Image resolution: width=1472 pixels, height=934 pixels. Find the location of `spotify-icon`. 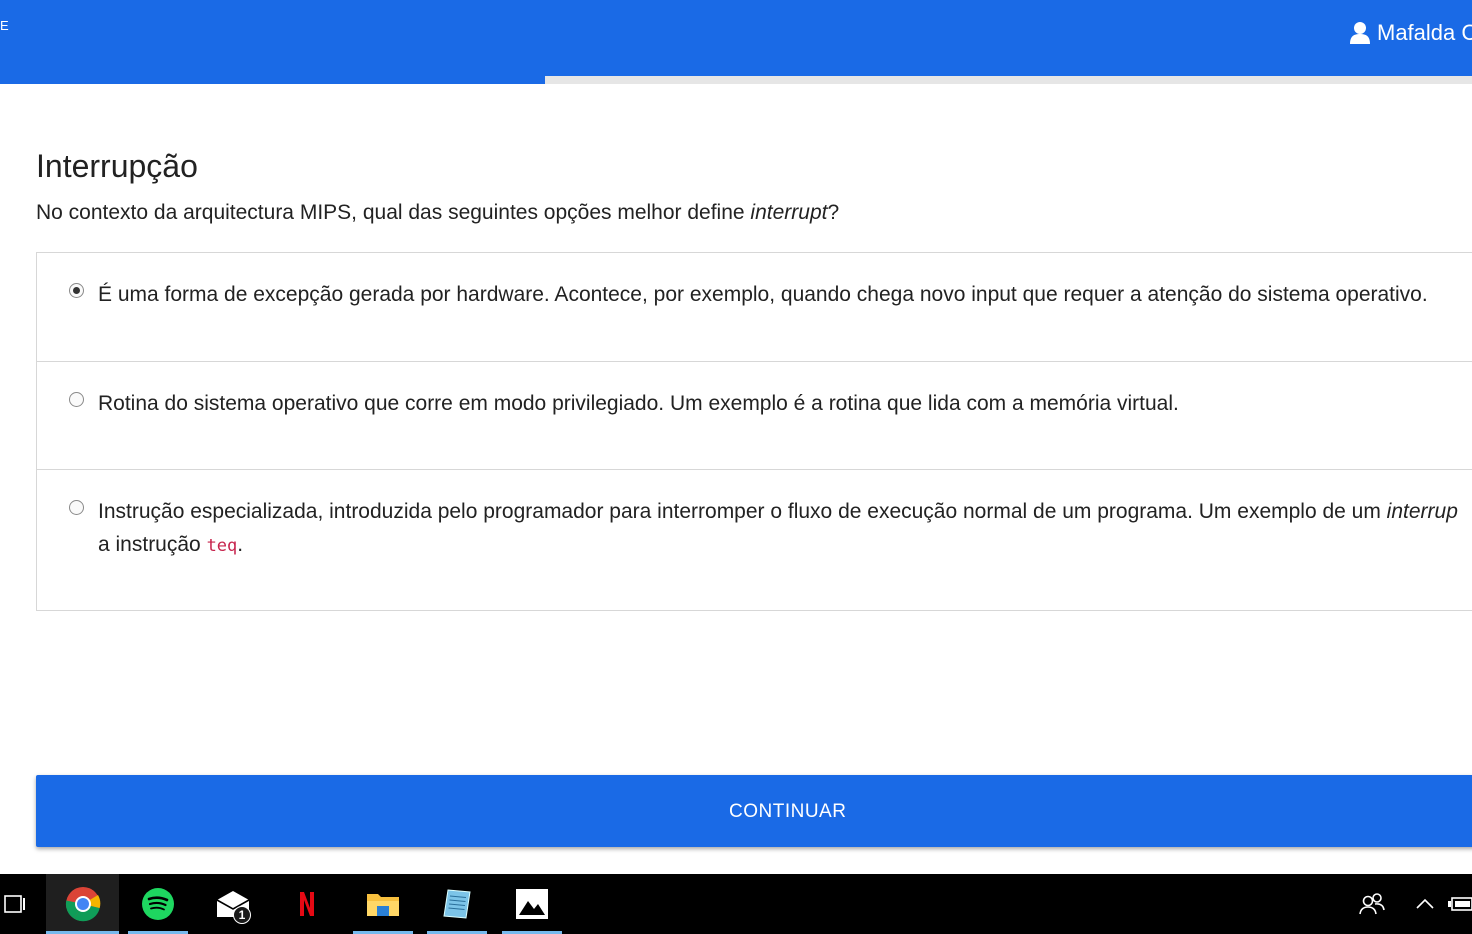

spotify-icon is located at coordinates (158, 904).